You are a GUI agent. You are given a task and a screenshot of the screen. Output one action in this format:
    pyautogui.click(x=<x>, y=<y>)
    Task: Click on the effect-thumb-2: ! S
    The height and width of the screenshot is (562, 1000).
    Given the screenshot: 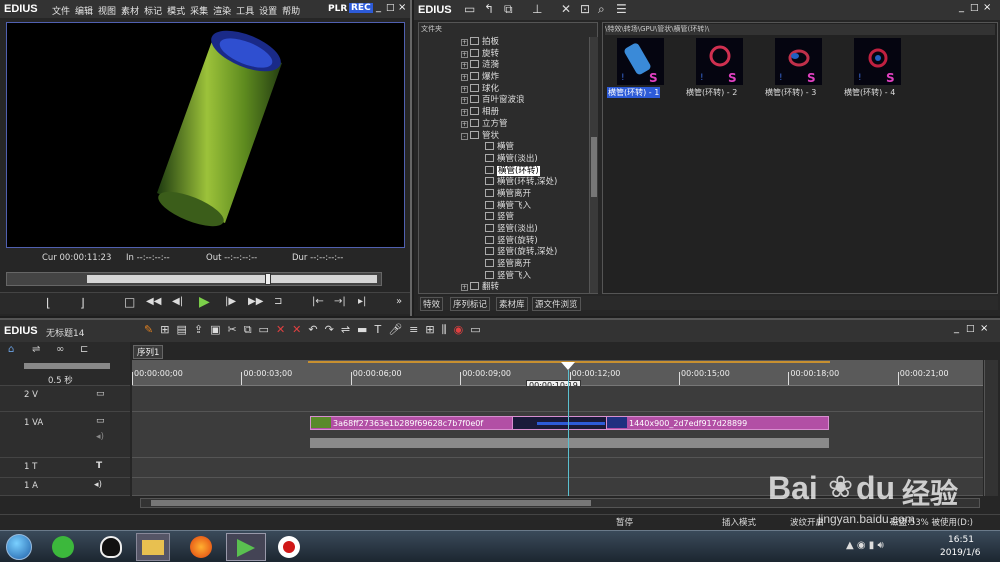 What is the action you would take?
    pyautogui.click(x=719, y=61)
    